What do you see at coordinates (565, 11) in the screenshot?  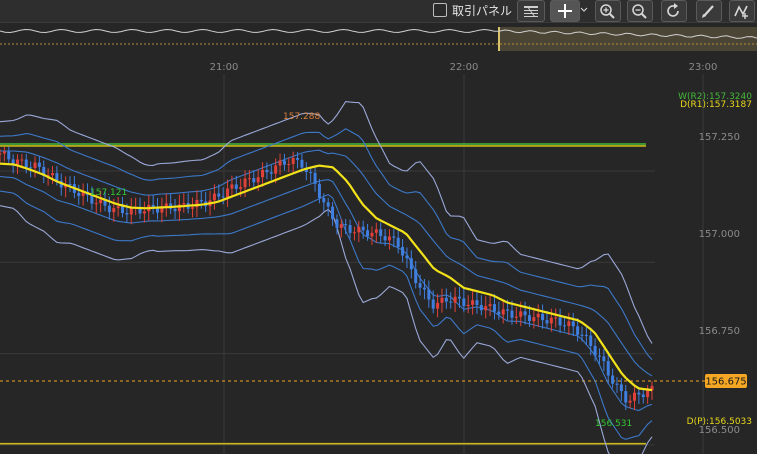 I see `crosshair-button` at bounding box center [565, 11].